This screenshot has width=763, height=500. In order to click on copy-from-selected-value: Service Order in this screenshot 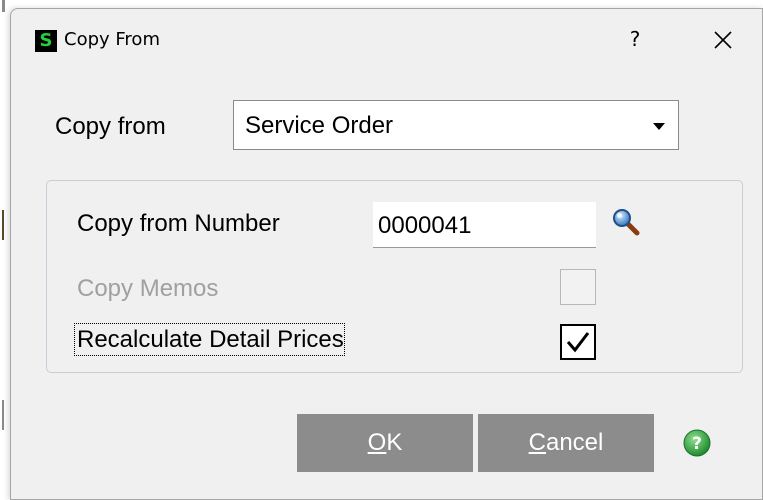, I will do `click(319, 125)`.